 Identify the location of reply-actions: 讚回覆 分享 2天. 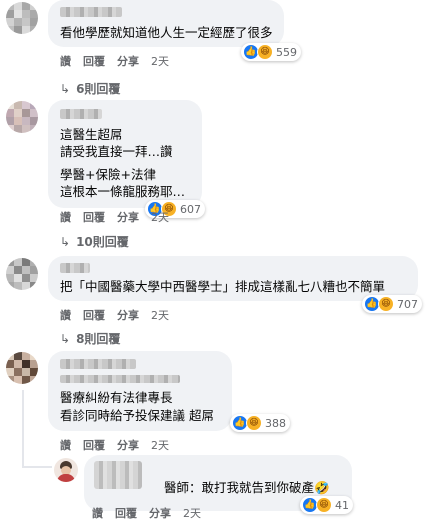
(152, 513).